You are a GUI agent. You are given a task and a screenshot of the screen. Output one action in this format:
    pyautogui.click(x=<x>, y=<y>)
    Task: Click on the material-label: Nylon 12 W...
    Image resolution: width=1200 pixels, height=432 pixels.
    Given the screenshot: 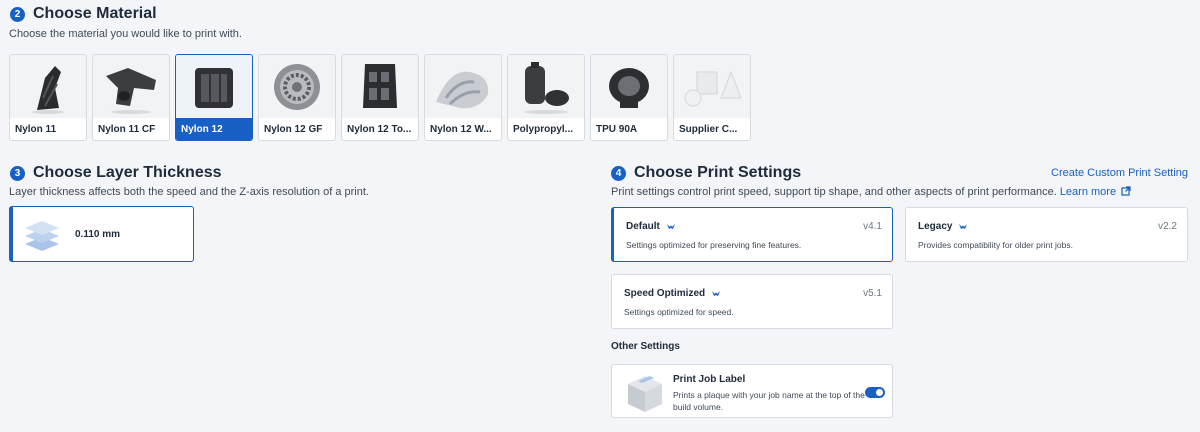 What is the action you would take?
    pyautogui.click(x=461, y=129)
    